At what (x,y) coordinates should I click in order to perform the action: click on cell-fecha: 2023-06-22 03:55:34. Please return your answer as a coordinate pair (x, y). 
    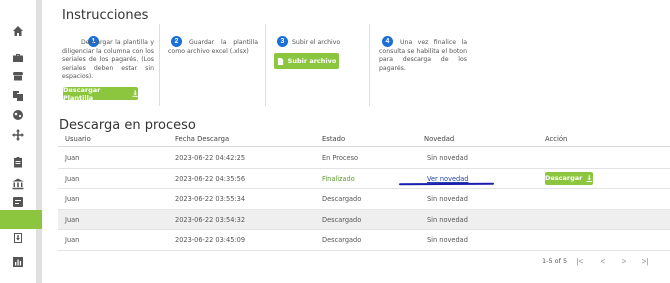
    Looking at the image, I should click on (210, 199).